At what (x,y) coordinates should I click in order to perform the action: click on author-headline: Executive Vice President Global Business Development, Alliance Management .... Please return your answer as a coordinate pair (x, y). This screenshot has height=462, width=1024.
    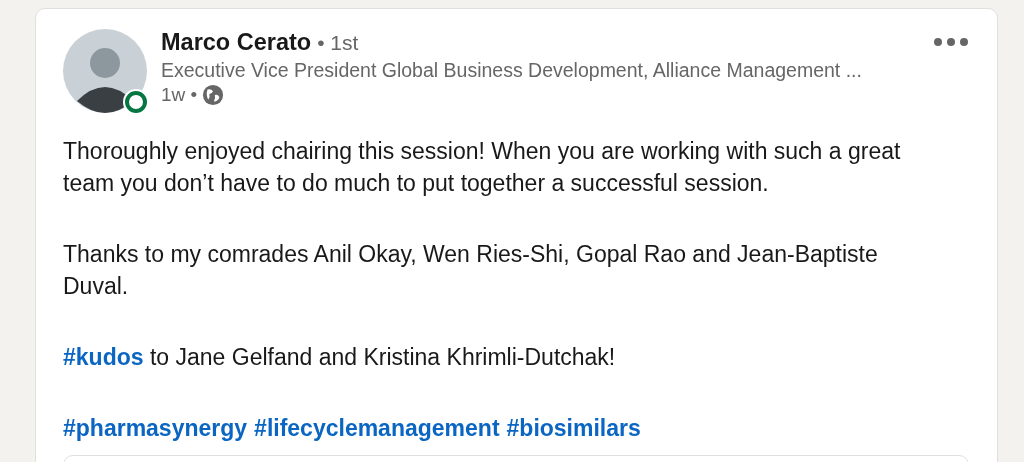
    Looking at the image, I should click on (512, 70).